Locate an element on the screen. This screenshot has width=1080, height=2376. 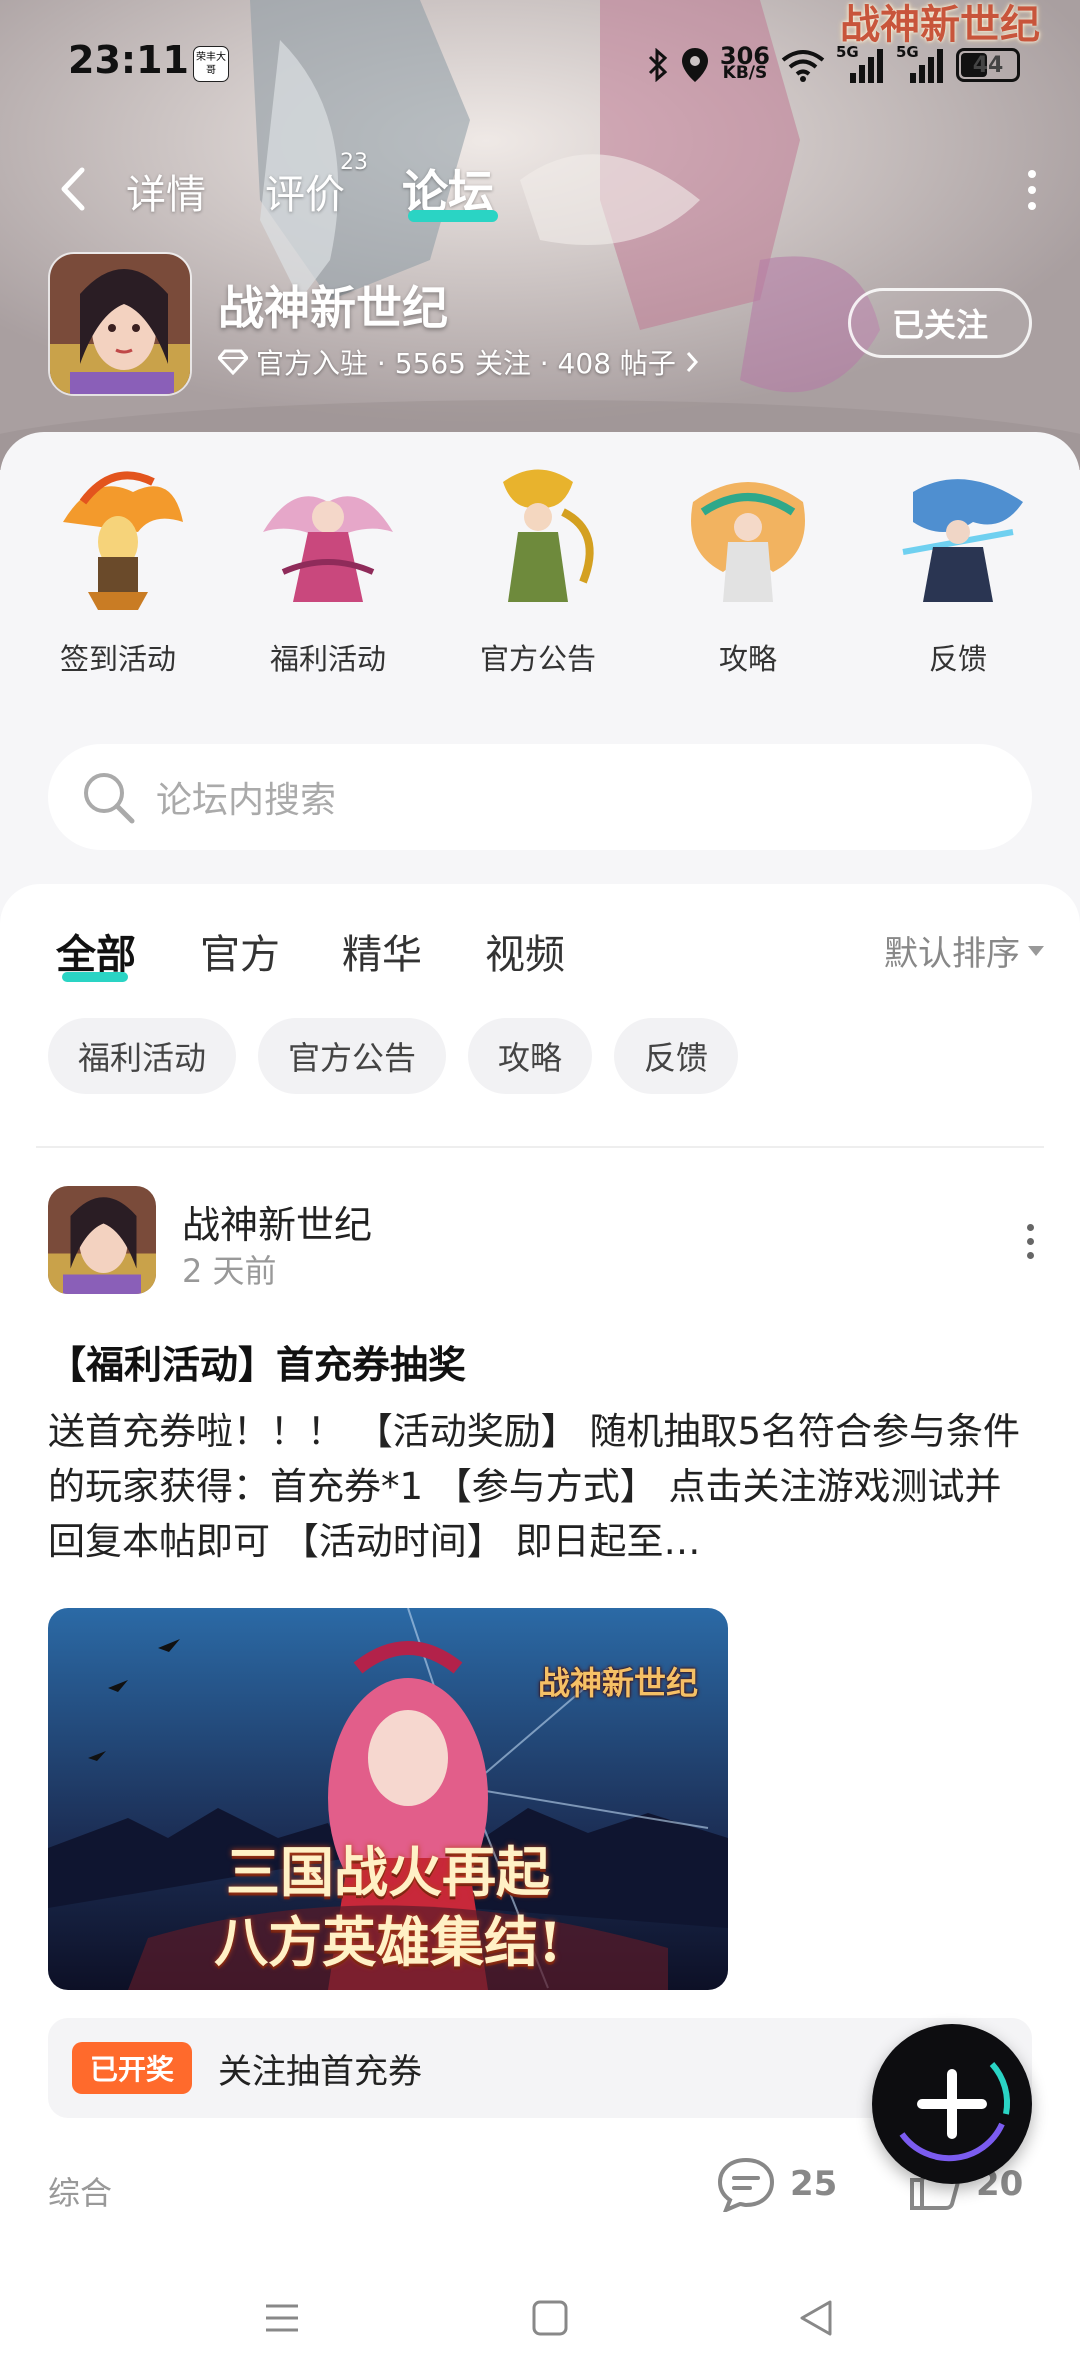
menu-icon is located at coordinates (282, 2318).